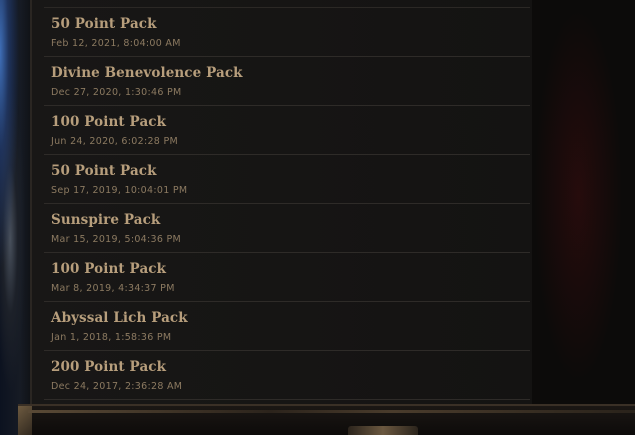 The height and width of the screenshot is (435, 635). Describe the element at coordinates (331, 411) in the screenshot. I see `border-trim` at that location.